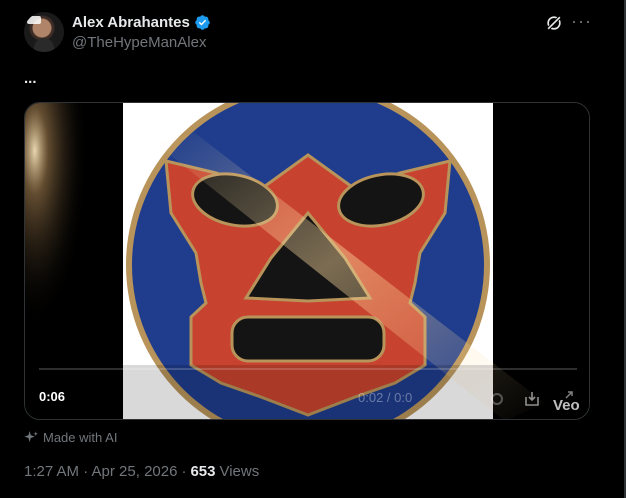  I want to click on tweet-header: Alex Abrahantes @TheHypeManAlex ···, so click(314, 33).